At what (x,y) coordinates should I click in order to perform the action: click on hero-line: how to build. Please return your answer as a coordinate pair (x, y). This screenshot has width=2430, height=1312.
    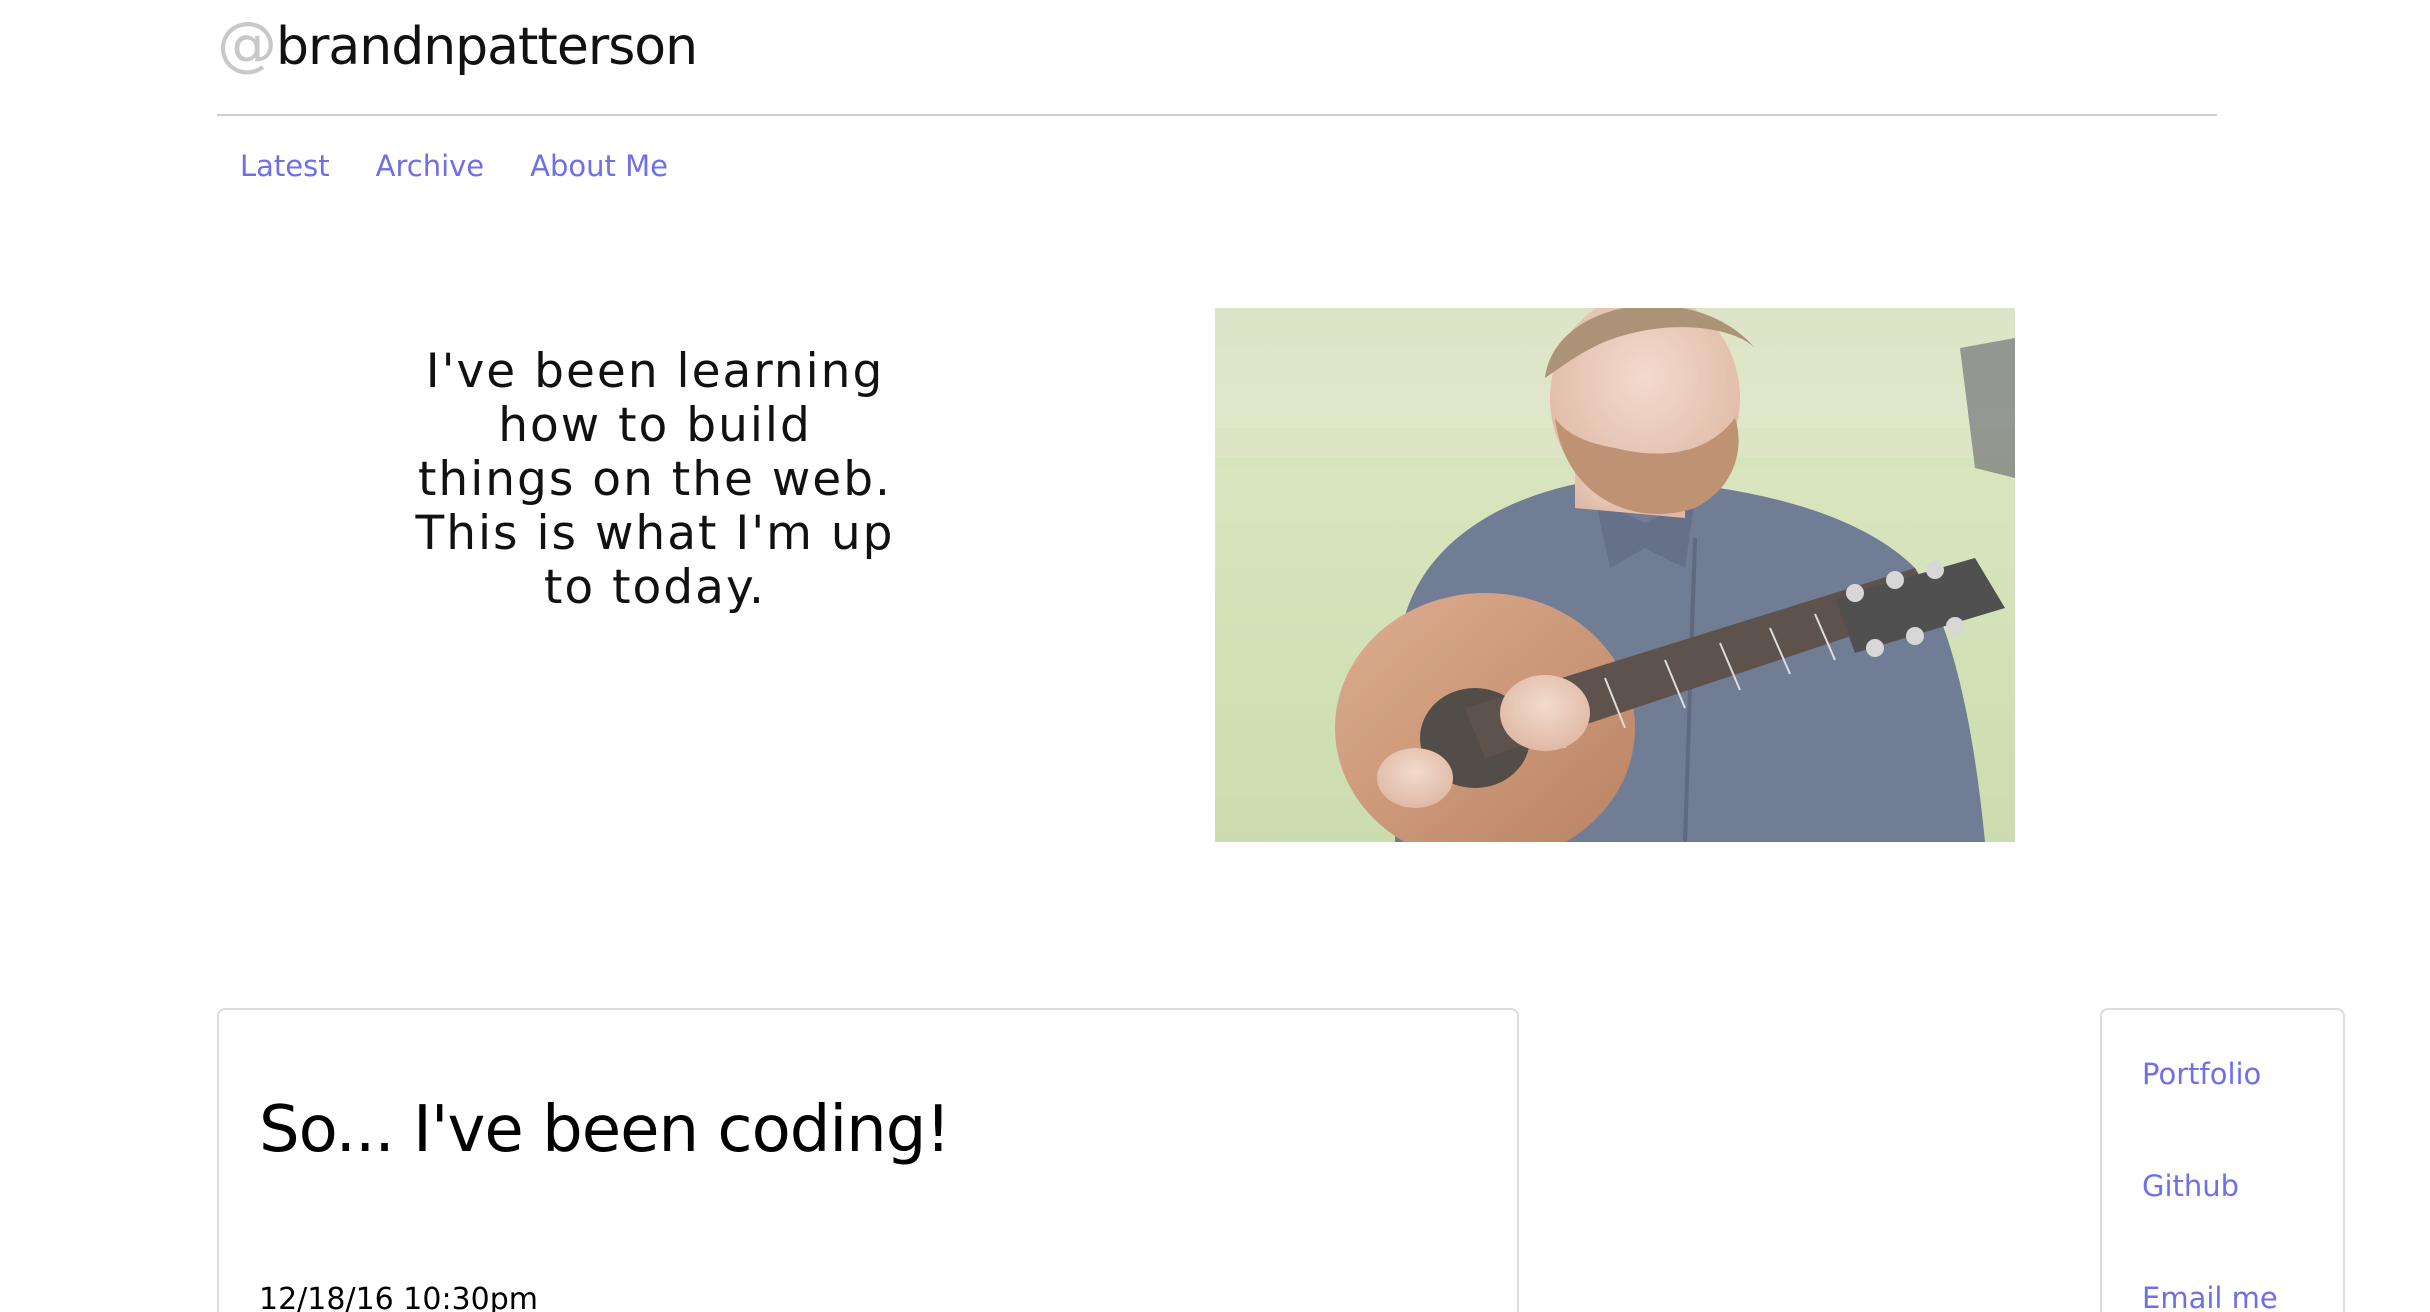
    Looking at the image, I should click on (655, 425).